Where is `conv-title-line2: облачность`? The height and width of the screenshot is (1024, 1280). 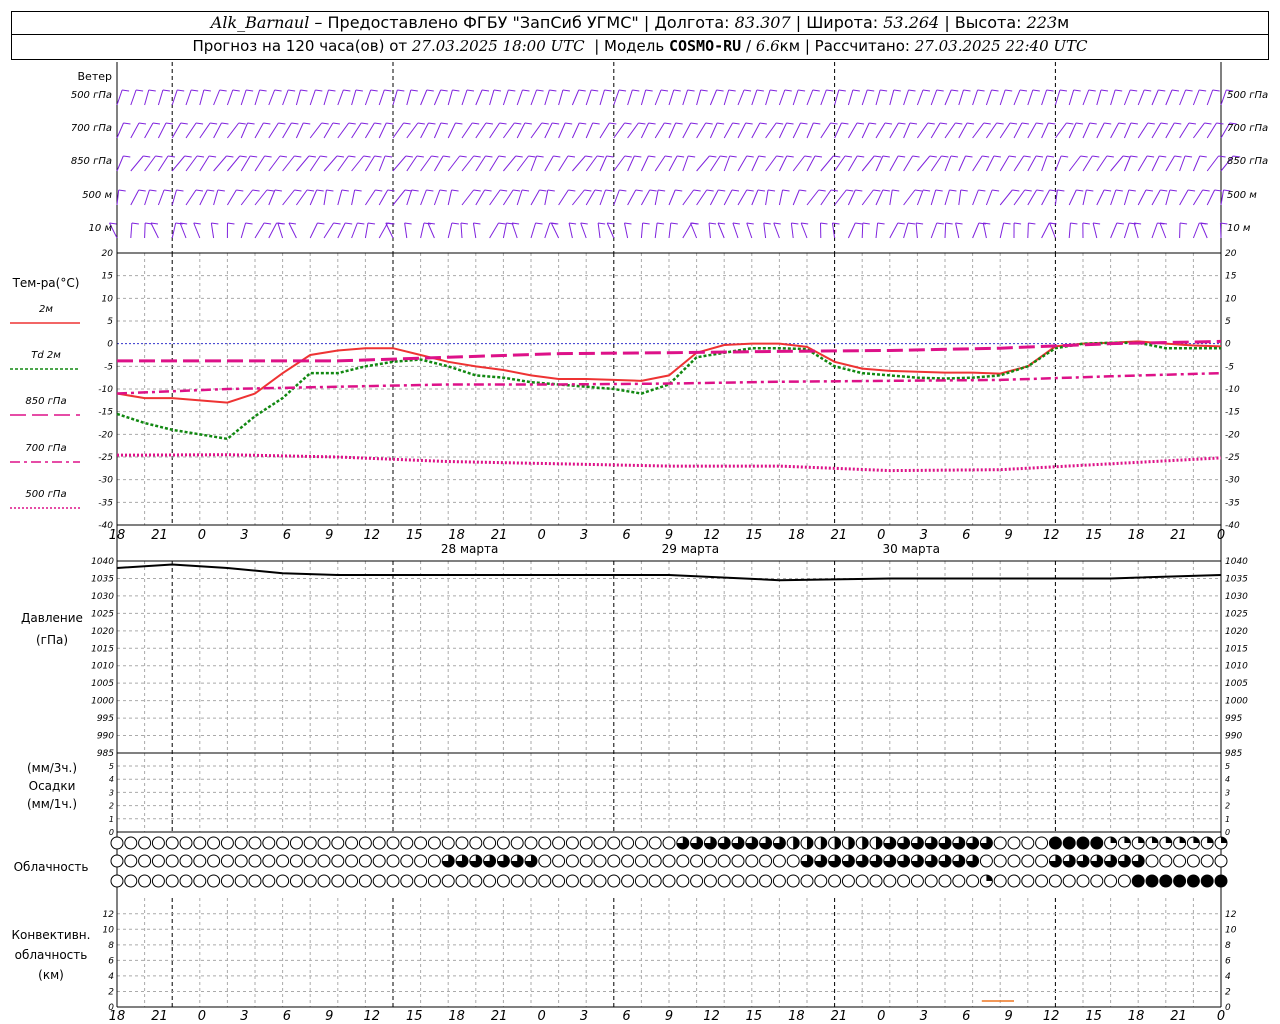
conv-title-line2: облачность is located at coordinates (51, 955).